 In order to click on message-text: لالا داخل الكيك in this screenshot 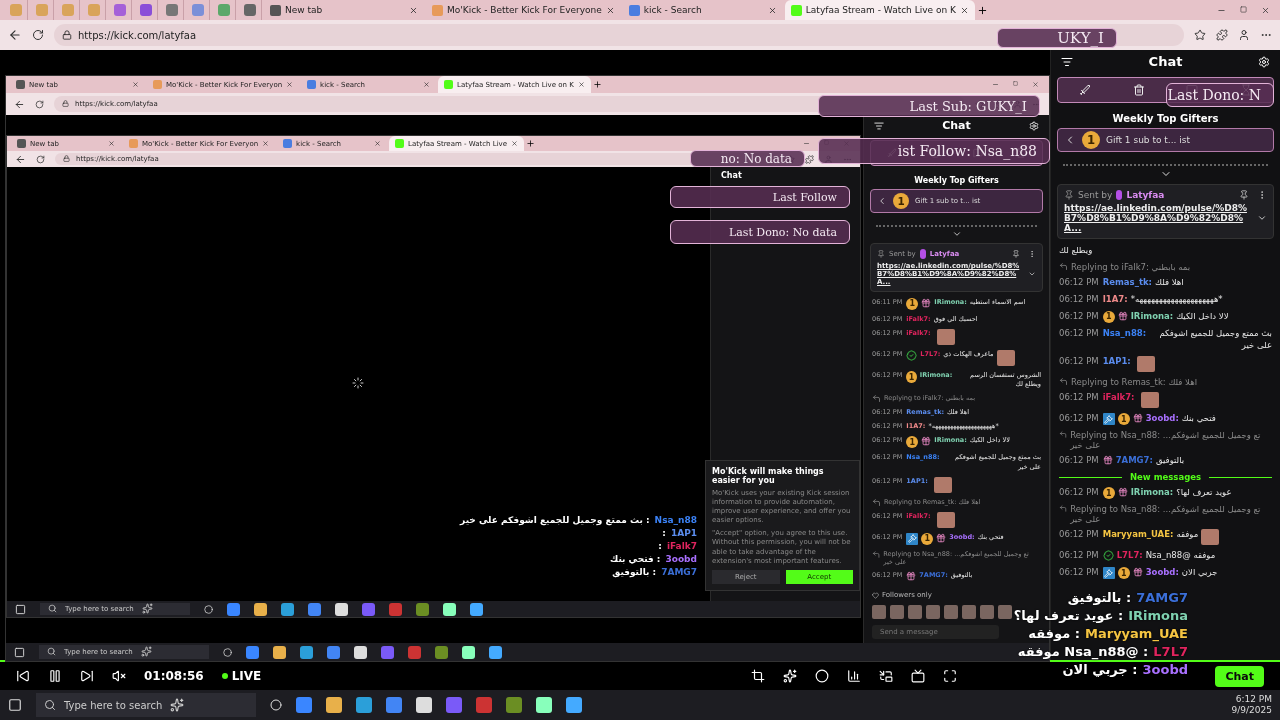, I will do `click(1202, 316)`.